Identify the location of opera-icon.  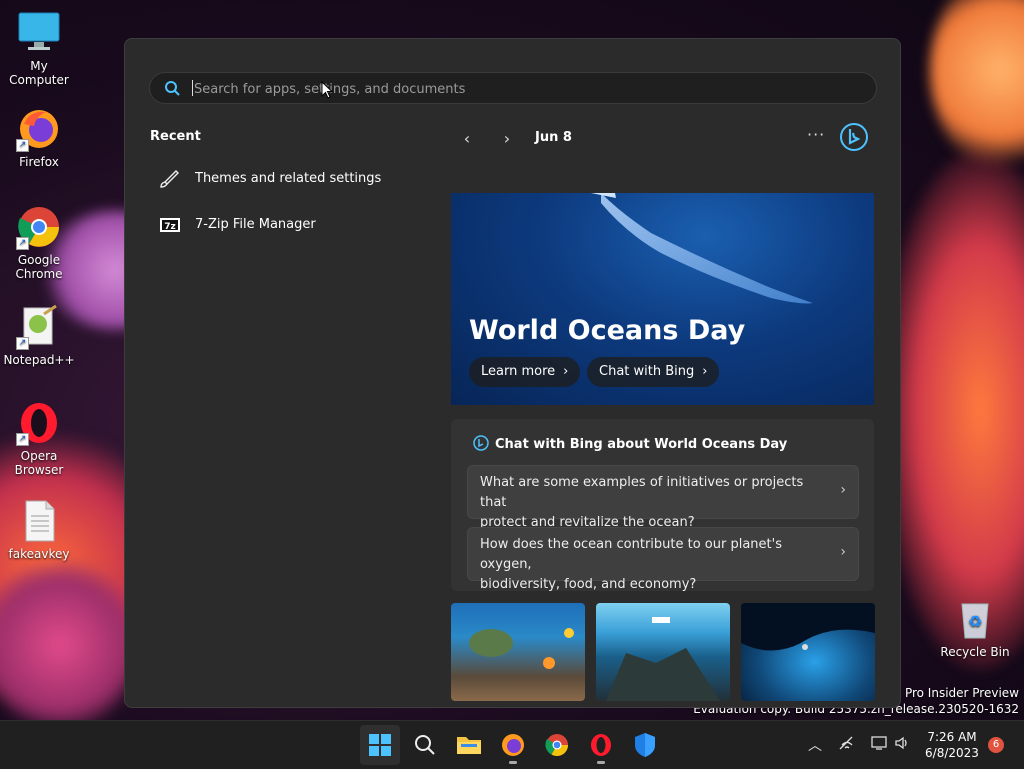
(601, 745).